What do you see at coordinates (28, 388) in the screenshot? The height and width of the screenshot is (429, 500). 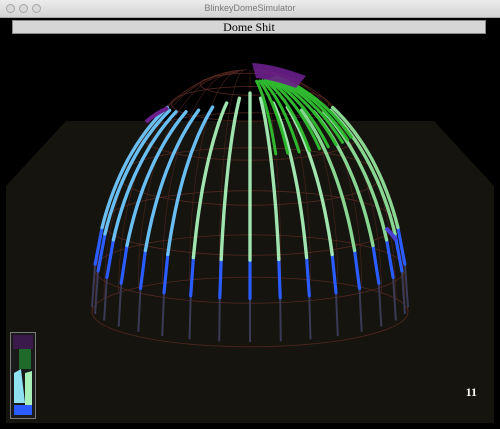 I see `preview-mint-block` at bounding box center [28, 388].